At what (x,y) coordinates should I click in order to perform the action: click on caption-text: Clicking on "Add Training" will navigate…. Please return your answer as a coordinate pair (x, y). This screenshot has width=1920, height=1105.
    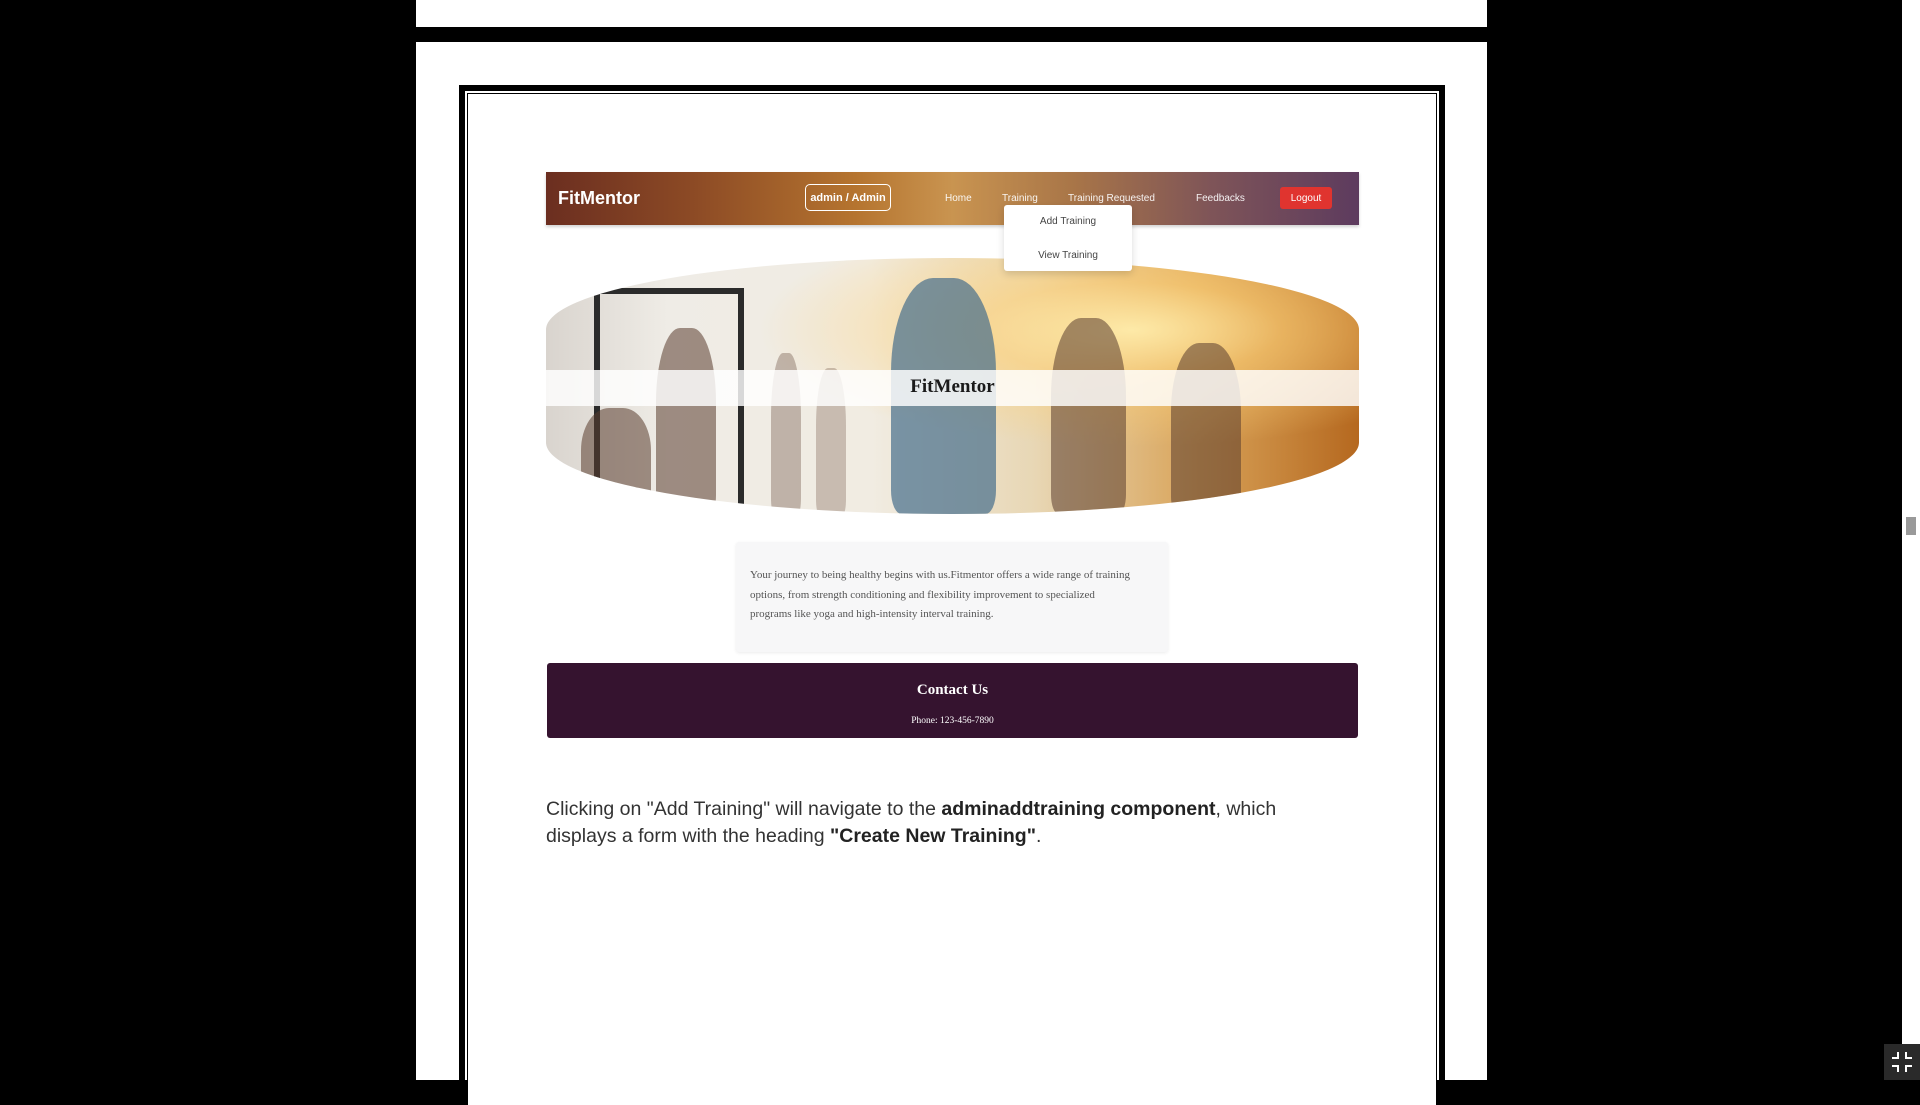
    Looking at the image, I should click on (744, 809).